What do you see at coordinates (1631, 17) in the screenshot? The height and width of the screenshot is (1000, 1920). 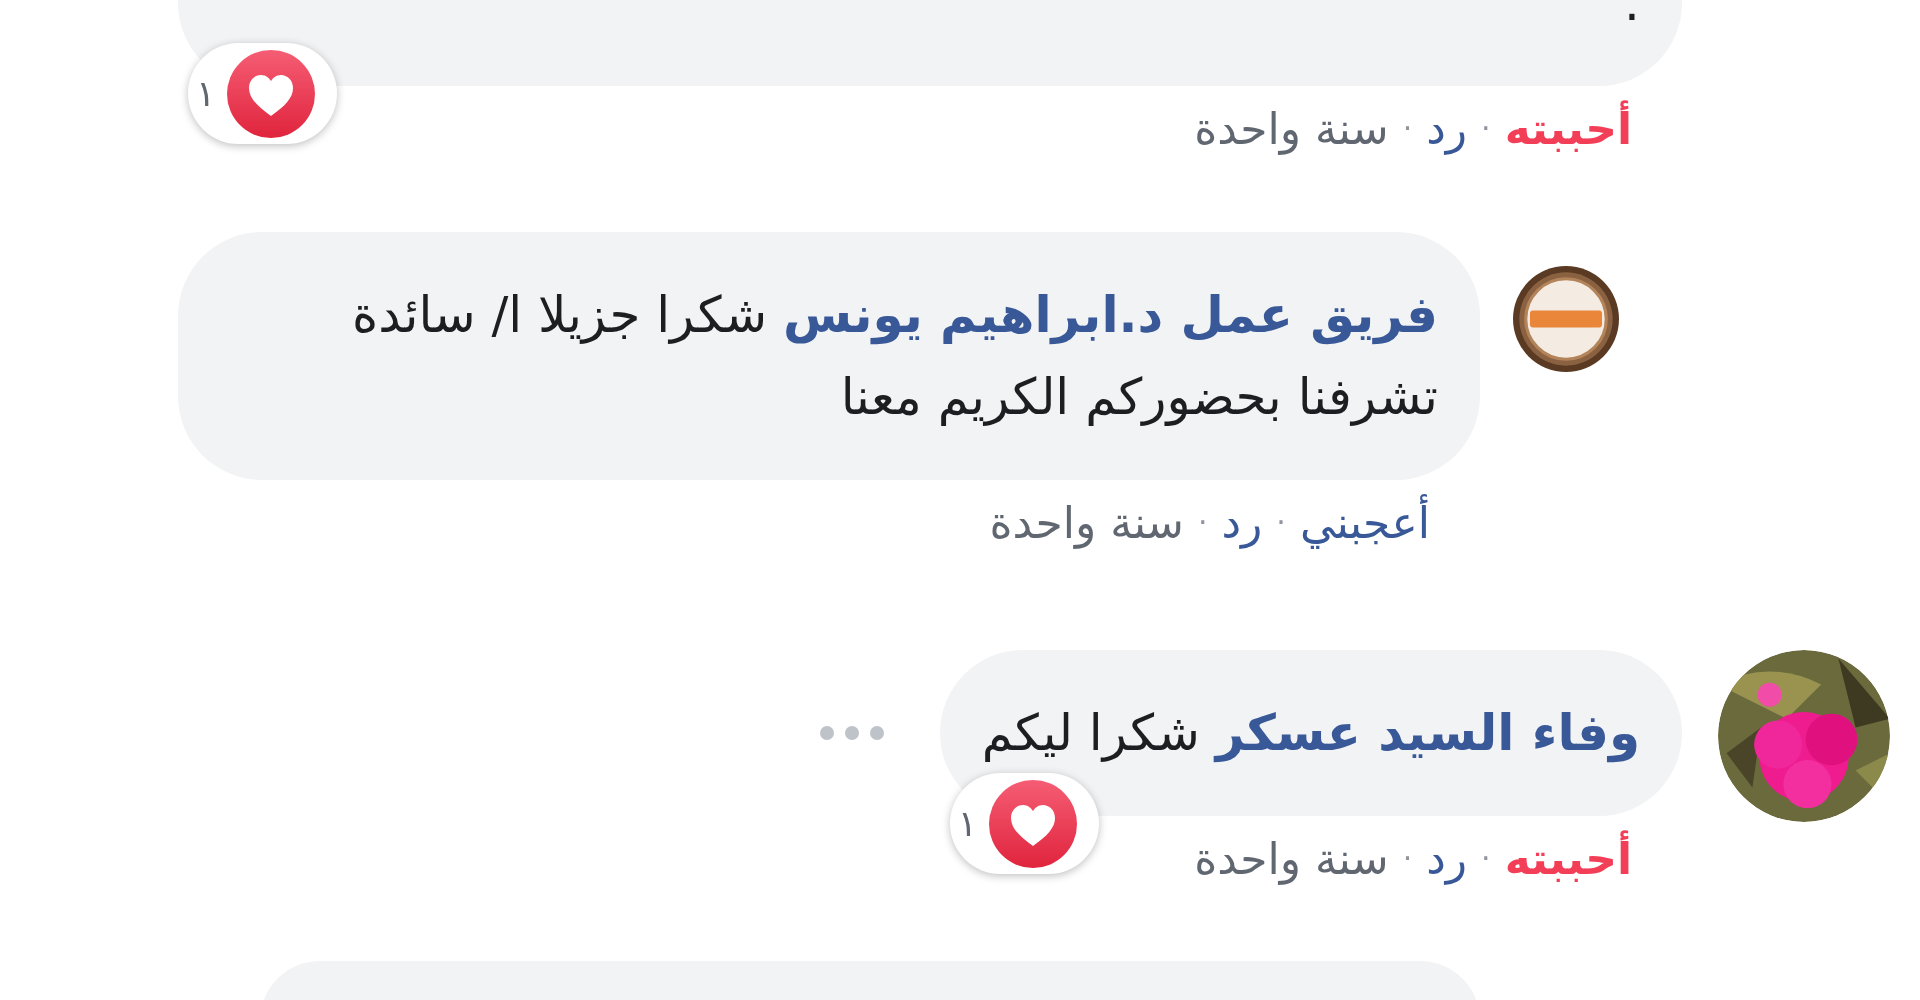 I see `comment-text: .` at bounding box center [1631, 17].